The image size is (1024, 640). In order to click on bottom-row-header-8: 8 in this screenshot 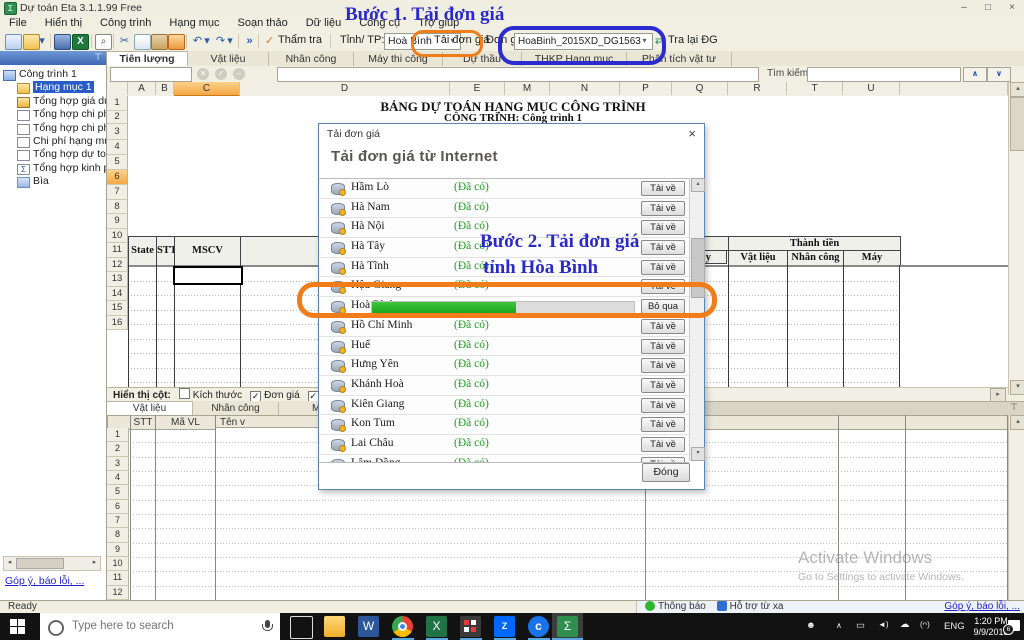, I will do `click(118, 535)`.